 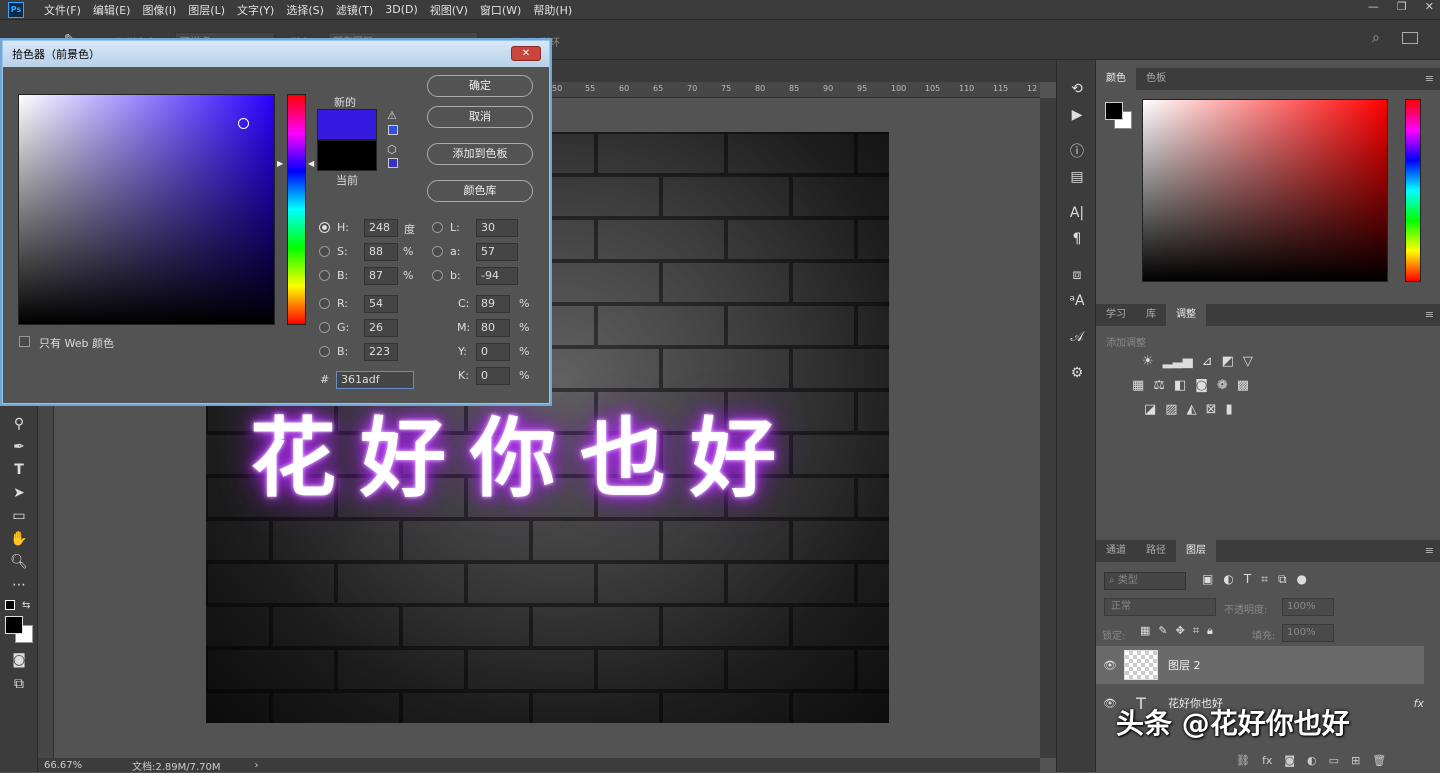 I want to click on menu-select: 选择(S), so click(x=305, y=10).